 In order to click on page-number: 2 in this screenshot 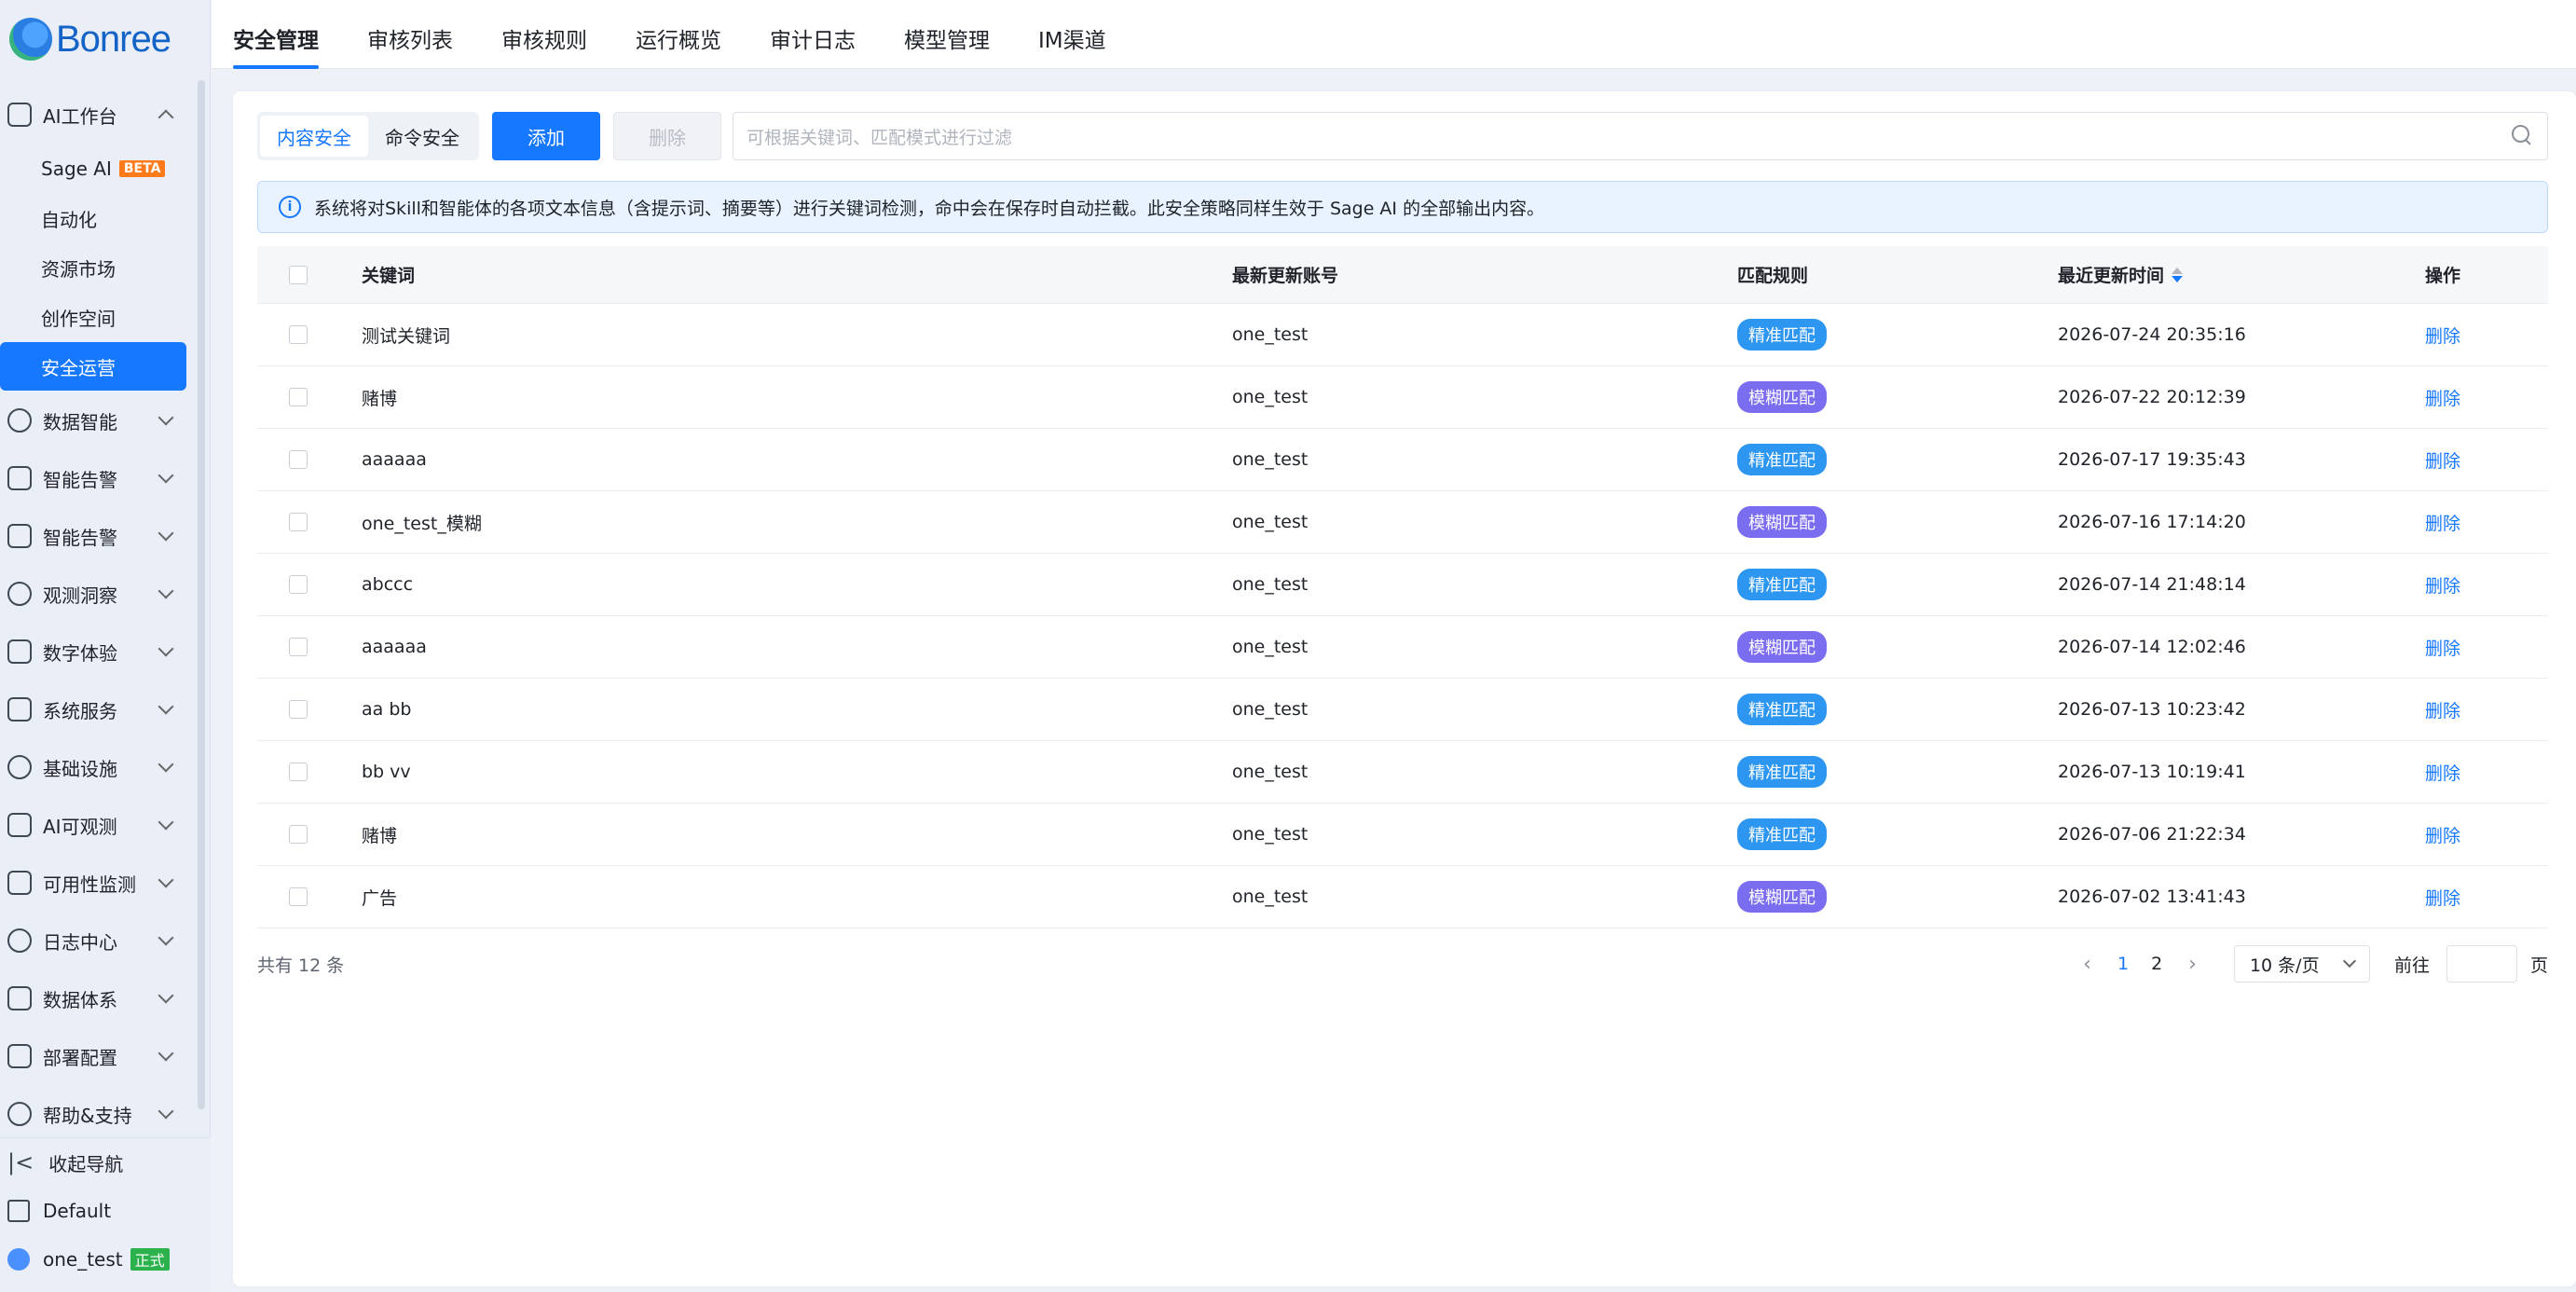, I will do `click(2156, 964)`.